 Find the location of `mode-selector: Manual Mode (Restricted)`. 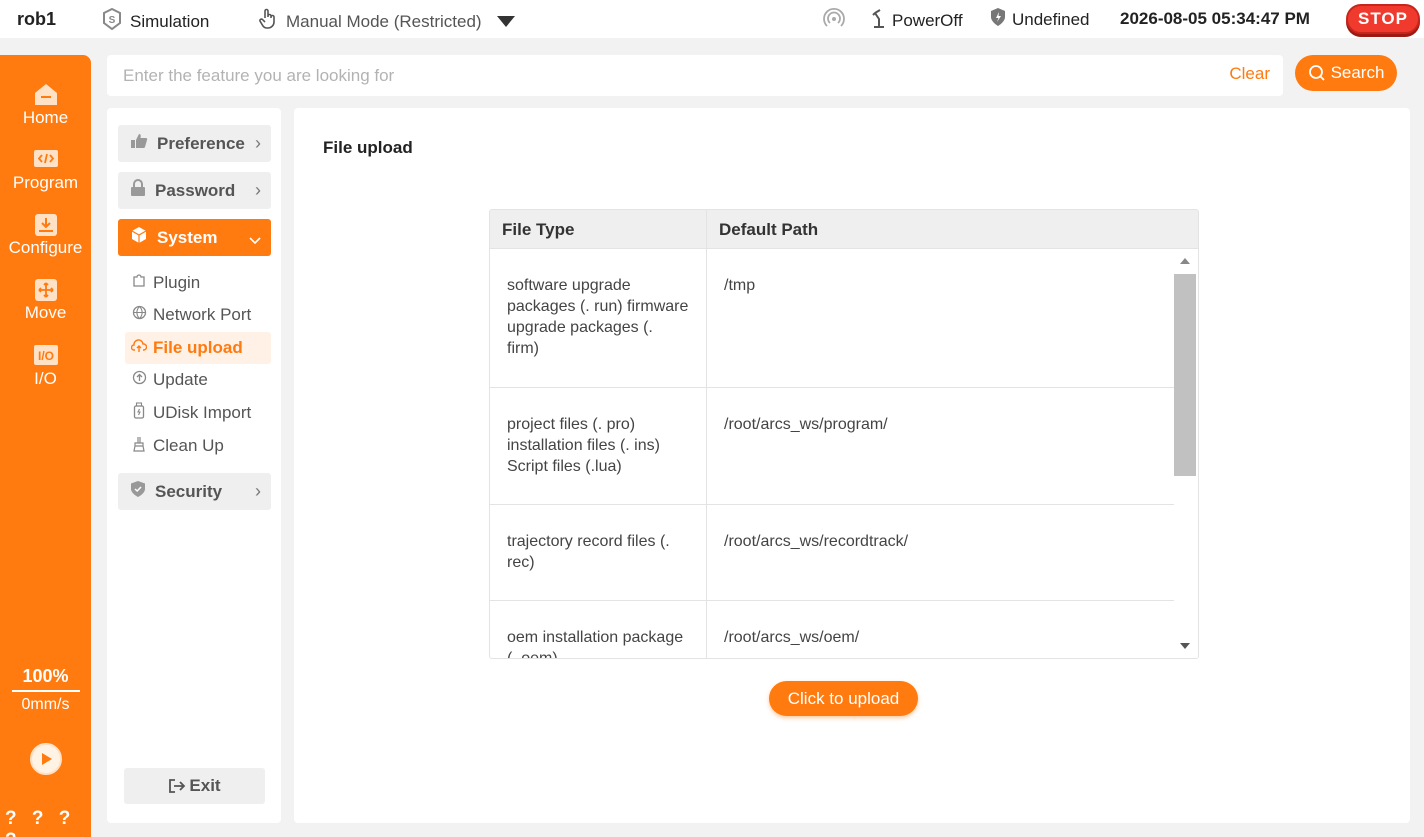

mode-selector: Manual Mode (Restricted) is located at coordinates (385, 21).